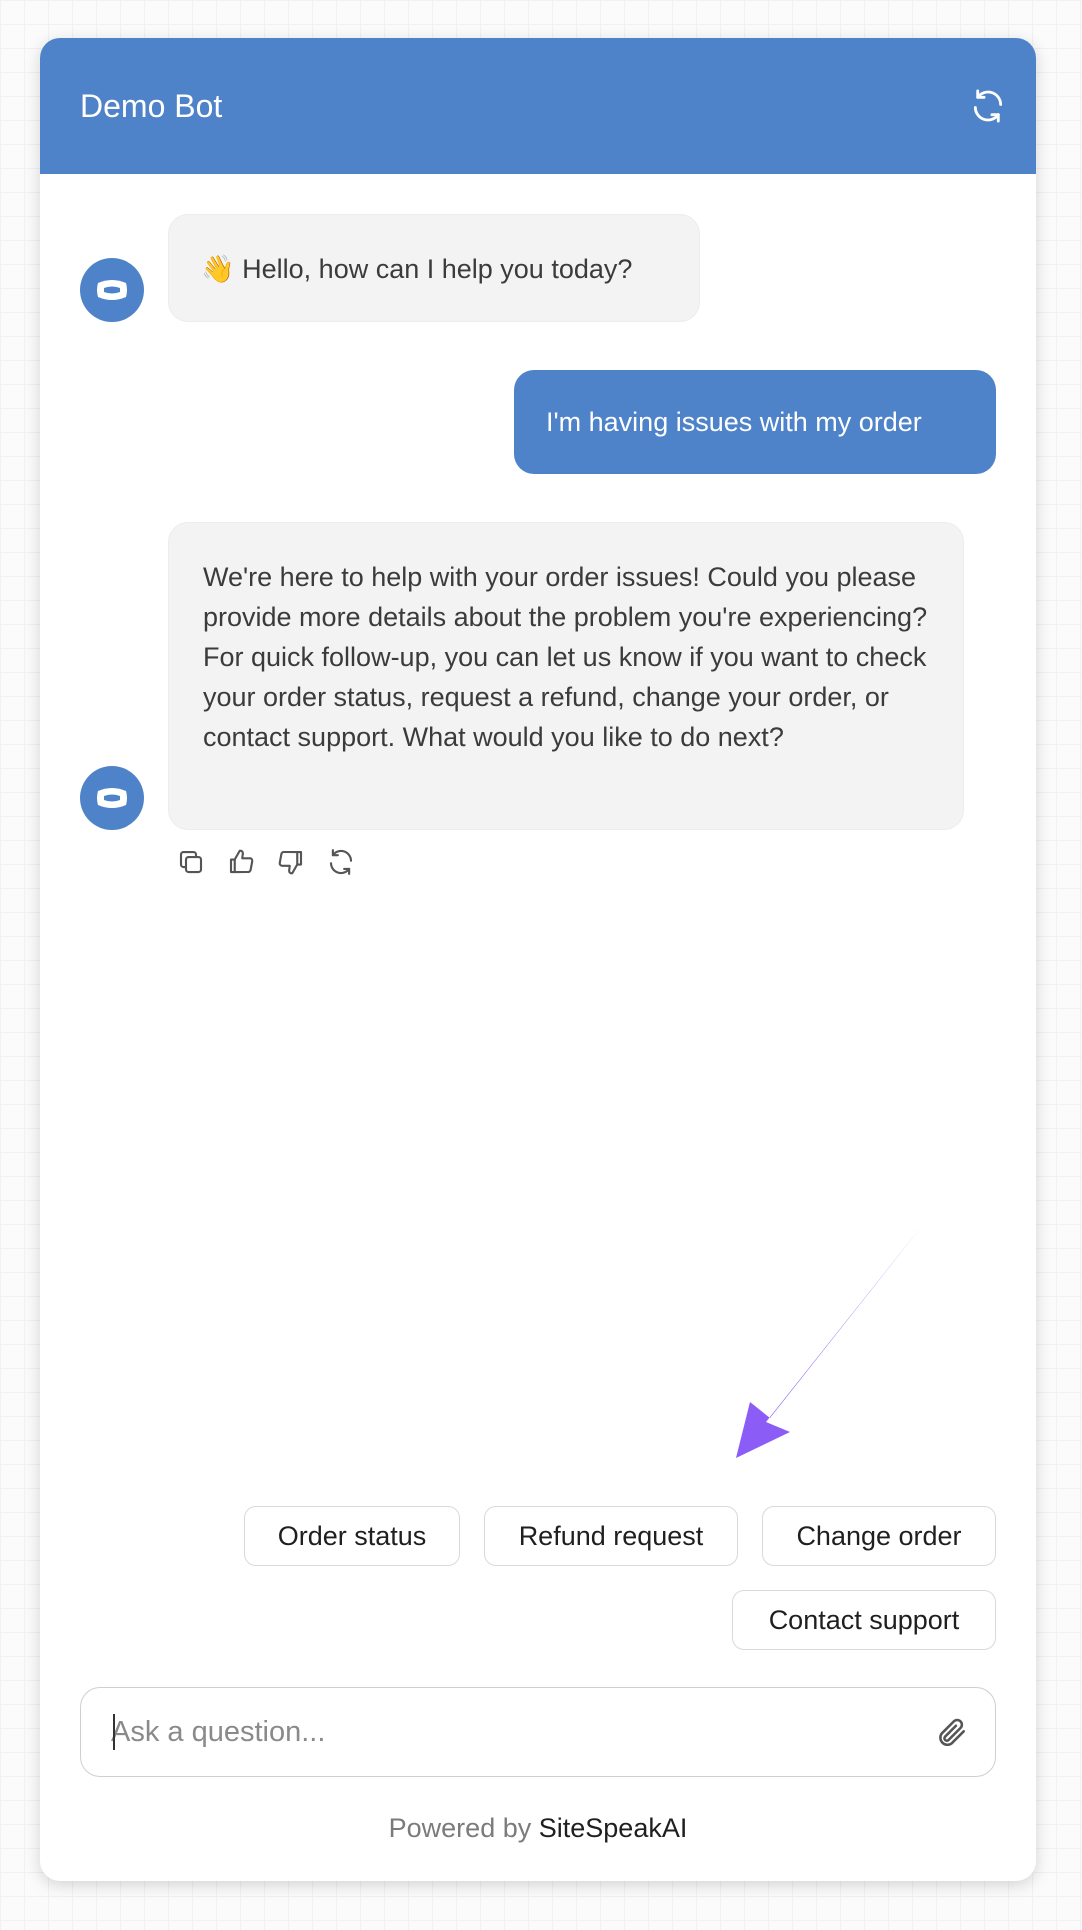  What do you see at coordinates (460, 1828) in the screenshot?
I see `powered-by-label: Powered by` at bounding box center [460, 1828].